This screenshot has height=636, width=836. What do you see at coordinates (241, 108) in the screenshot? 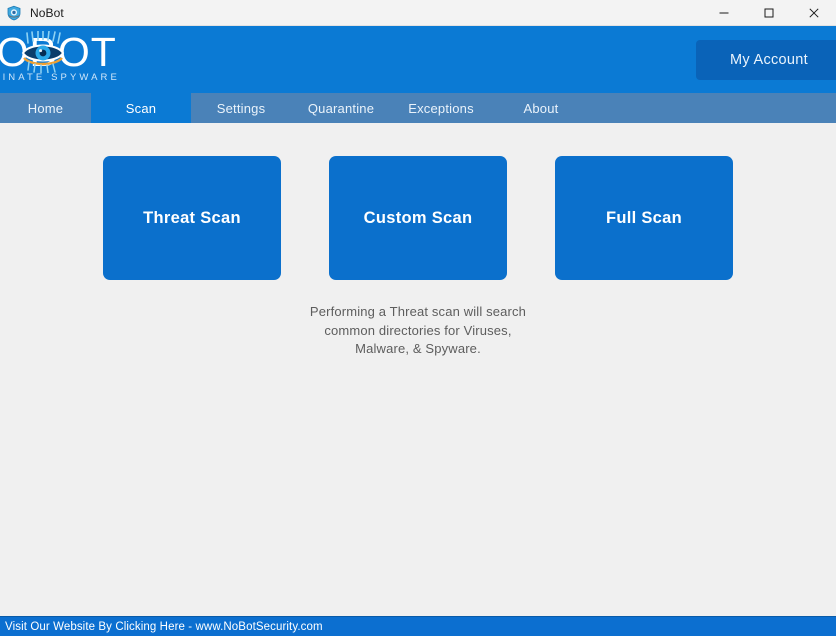
I see `nav-tab-settings: Settings` at bounding box center [241, 108].